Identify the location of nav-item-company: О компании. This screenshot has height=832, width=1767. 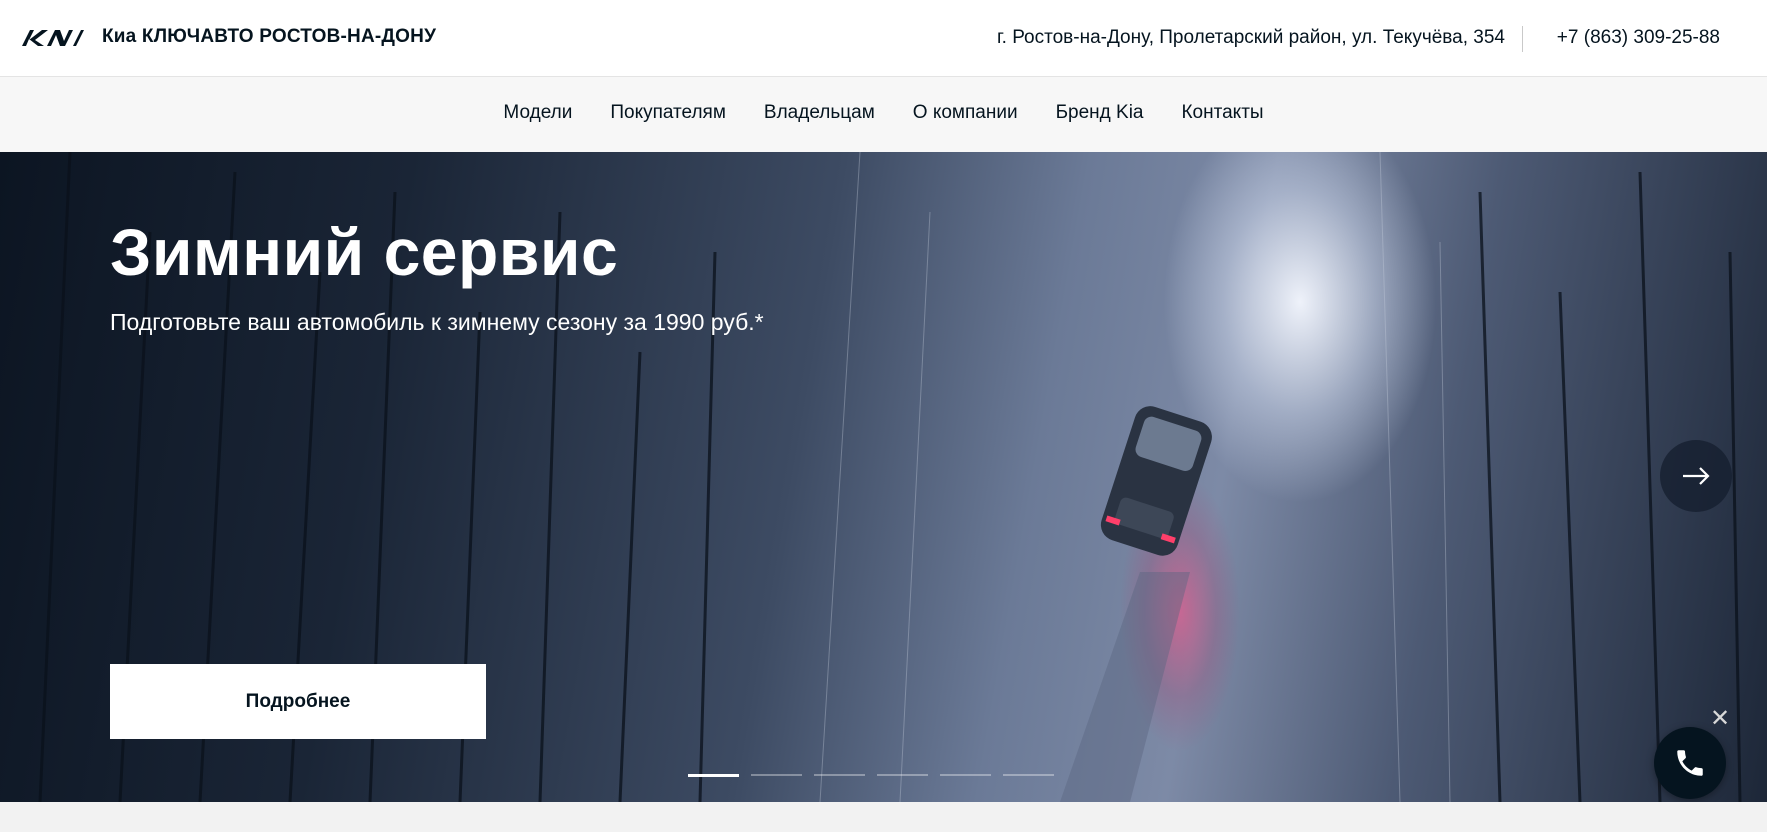
(965, 113).